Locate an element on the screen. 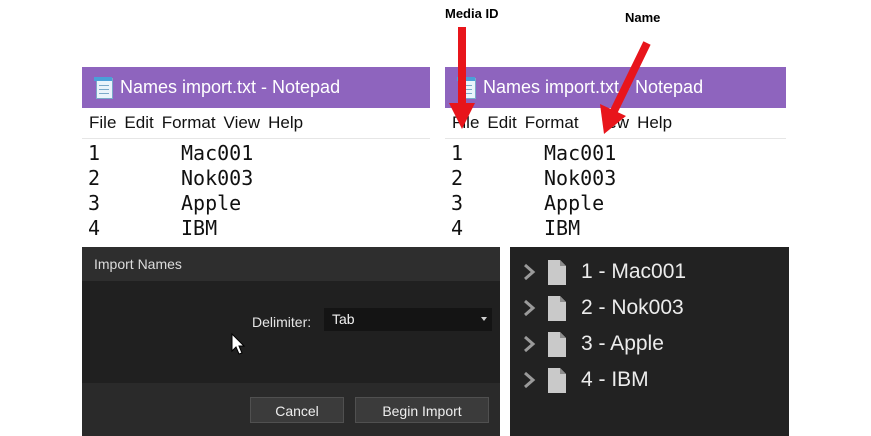 This screenshot has width=871, height=436. delimiter-select: Tab is located at coordinates (408, 319).